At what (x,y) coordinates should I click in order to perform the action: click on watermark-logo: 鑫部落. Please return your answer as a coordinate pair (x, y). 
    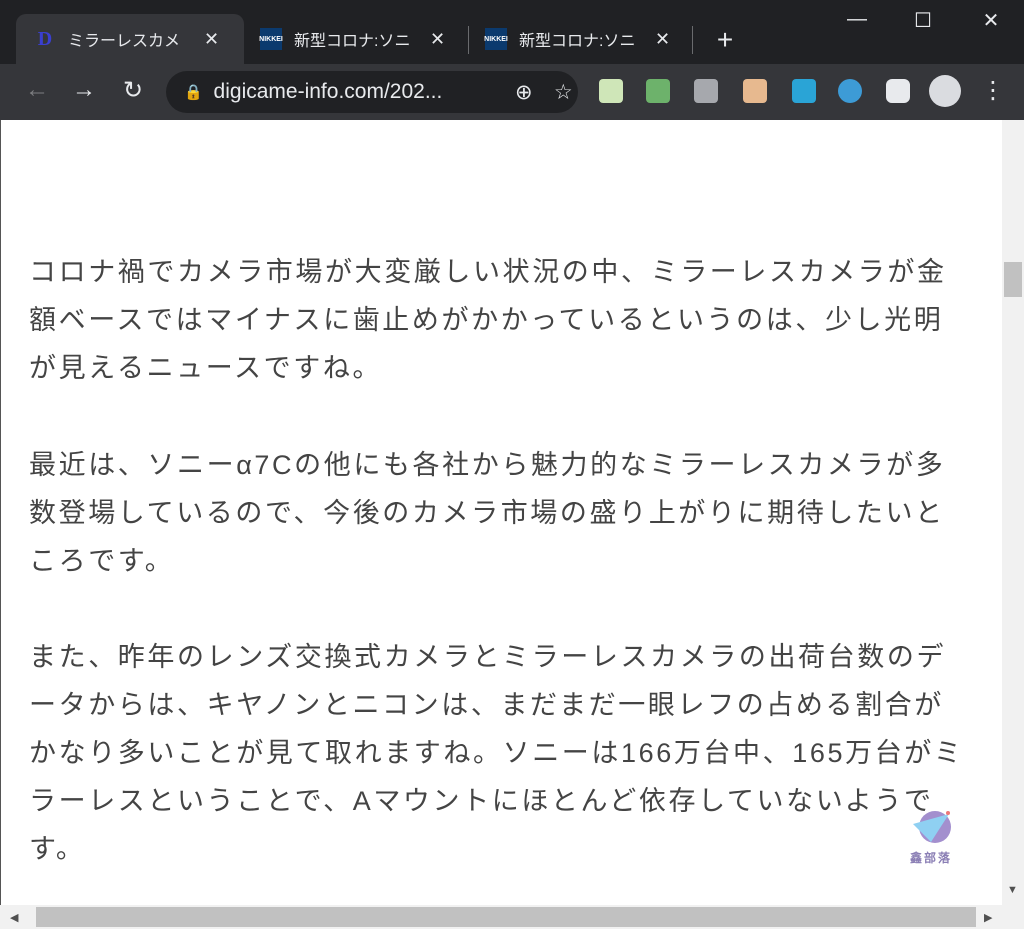
    Looking at the image, I should click on (931, 838).